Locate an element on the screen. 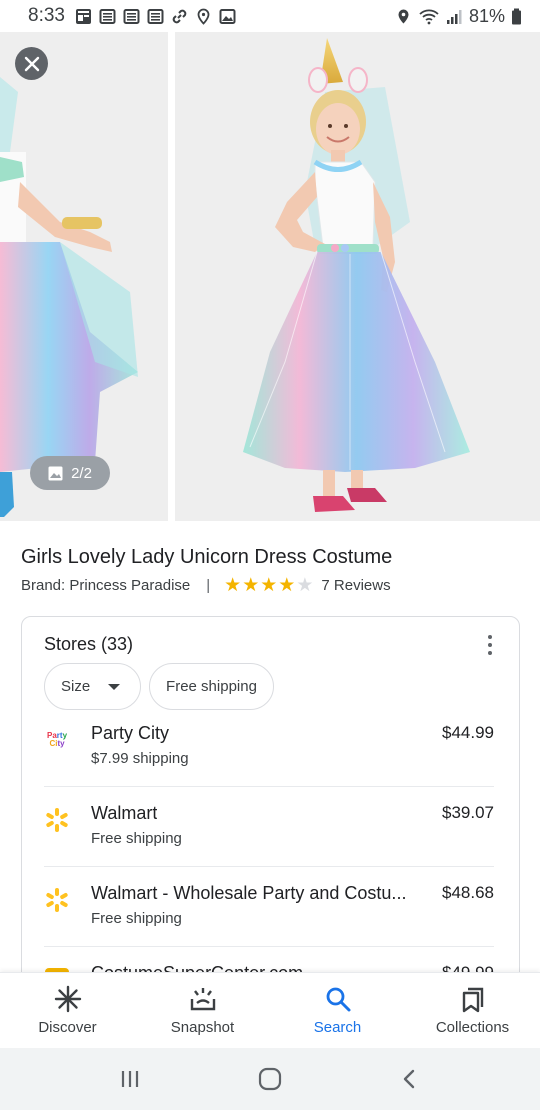  product-image-1: 2/2 is located at coordinates (84, 276).